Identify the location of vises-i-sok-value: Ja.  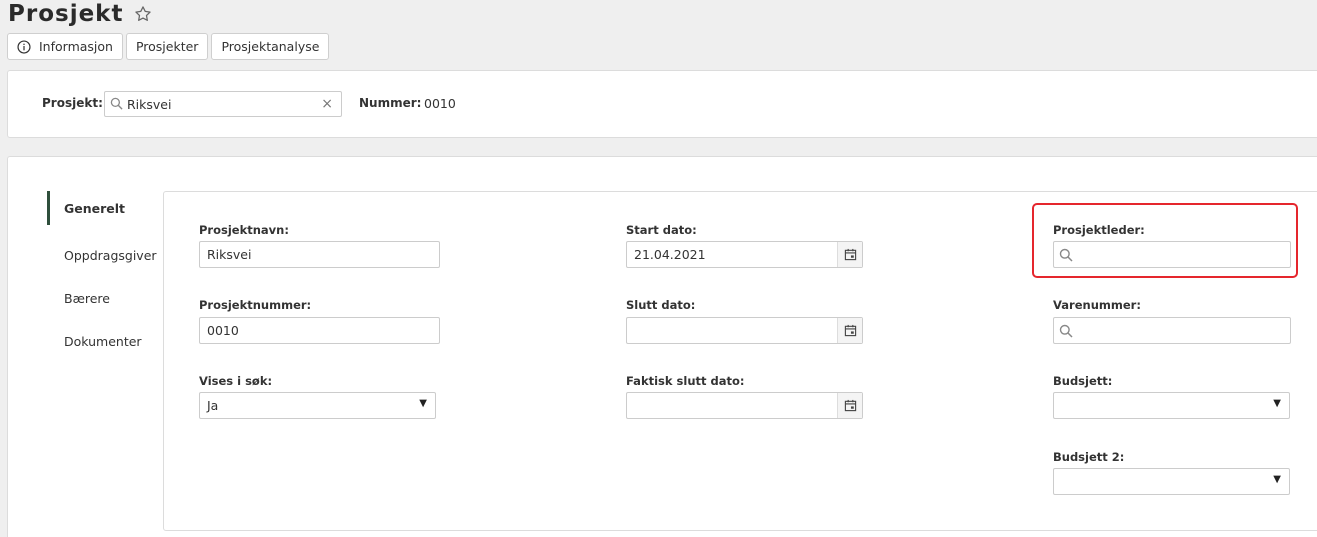
(213, 405).